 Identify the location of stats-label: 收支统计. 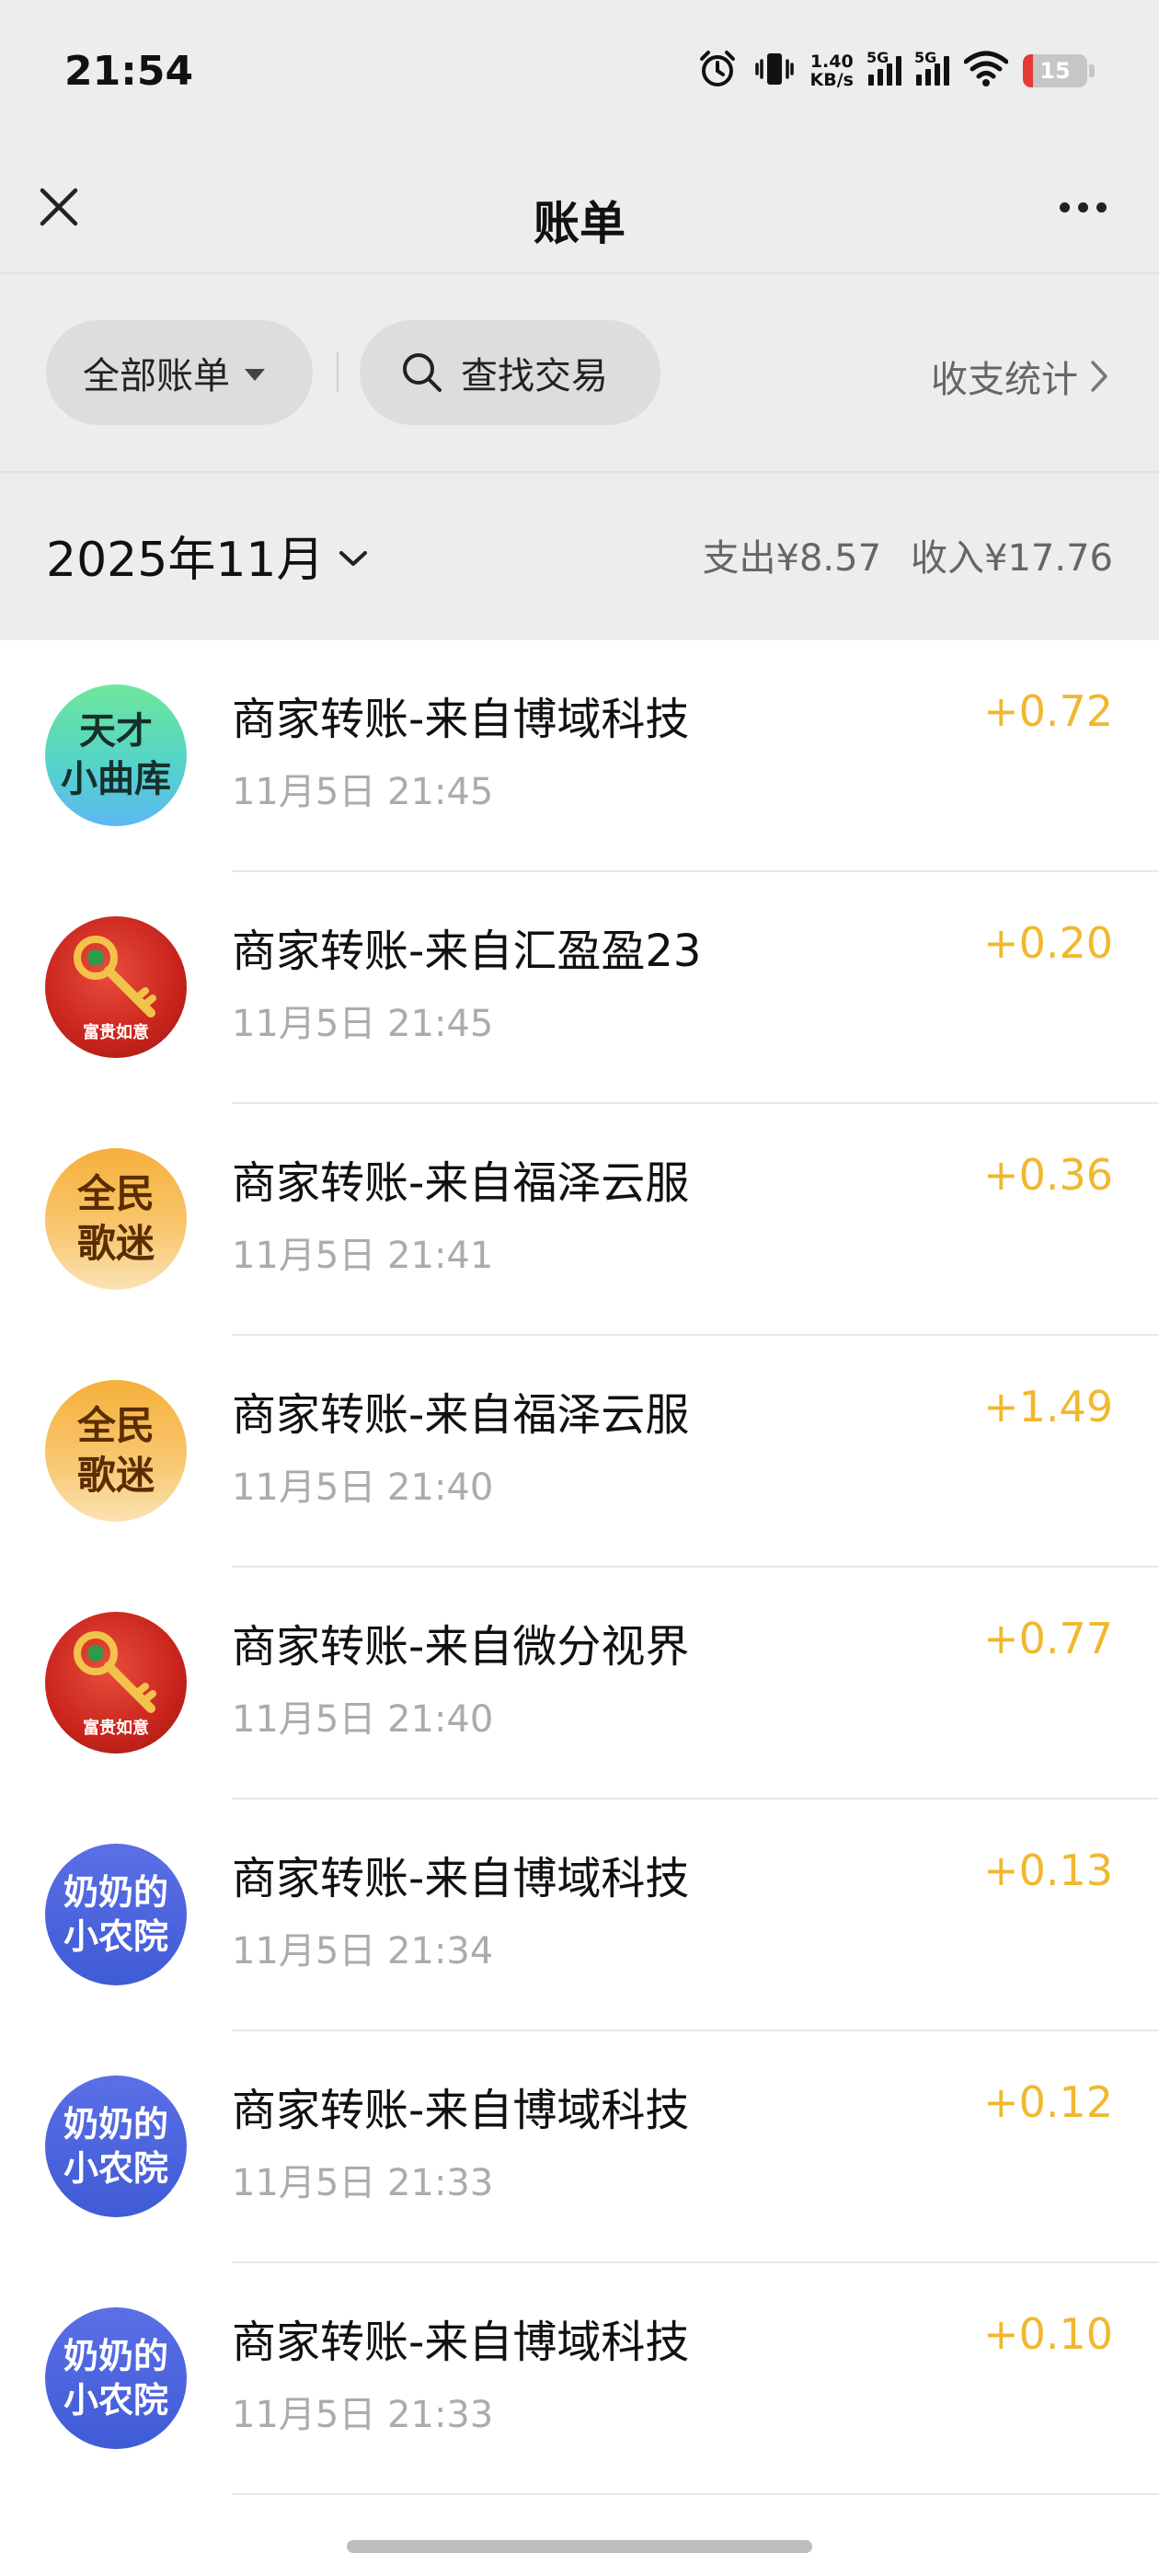
(1004, 380).